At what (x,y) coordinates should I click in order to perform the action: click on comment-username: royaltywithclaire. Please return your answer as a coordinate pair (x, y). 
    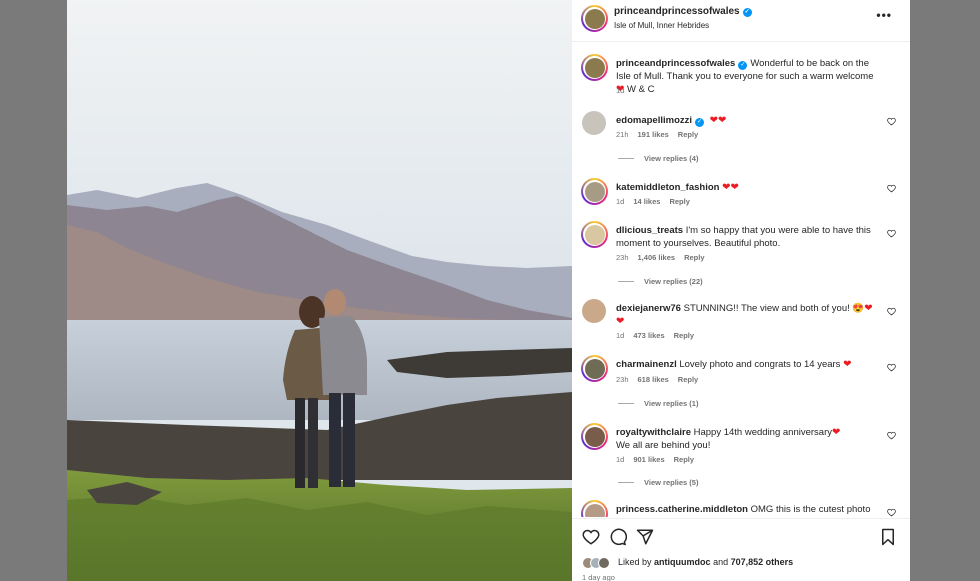
    Looking at the image, I should click on (653, 432).